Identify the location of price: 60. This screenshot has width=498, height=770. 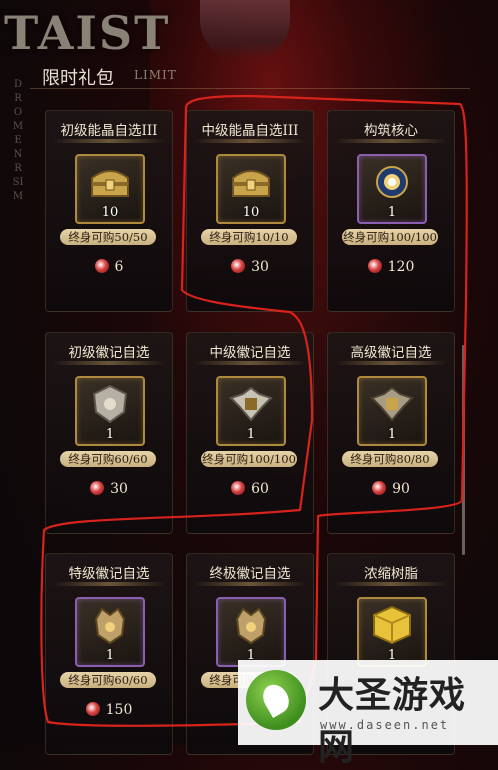
(250, 489).